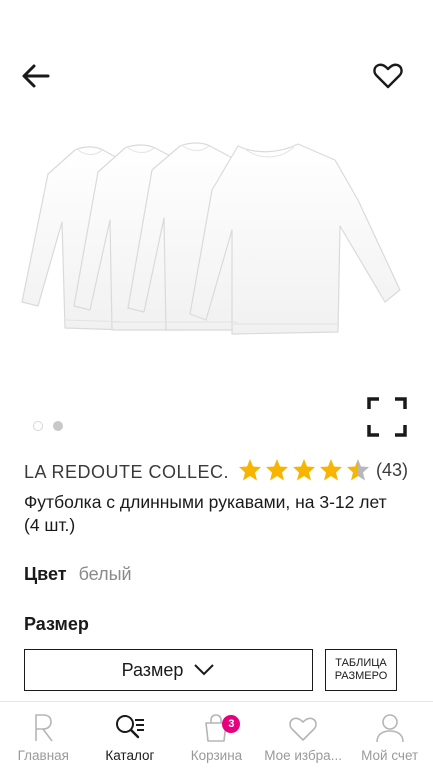 The height and width of the screenshot is (770, 433). I want to click on back-button, so click(36, 76).